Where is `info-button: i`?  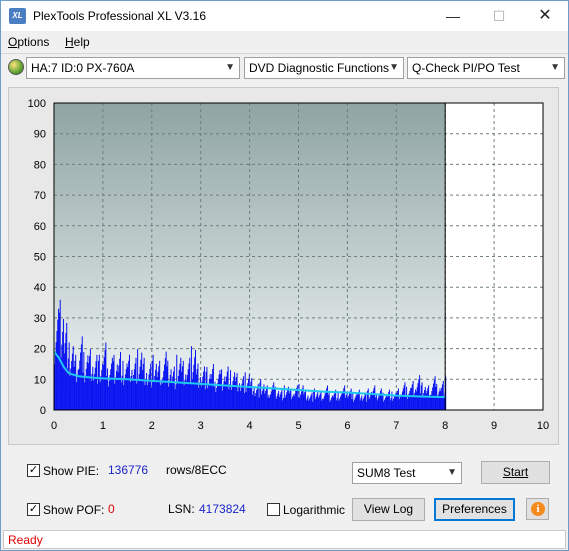 info-button: i is located at coordinates (537, 509).